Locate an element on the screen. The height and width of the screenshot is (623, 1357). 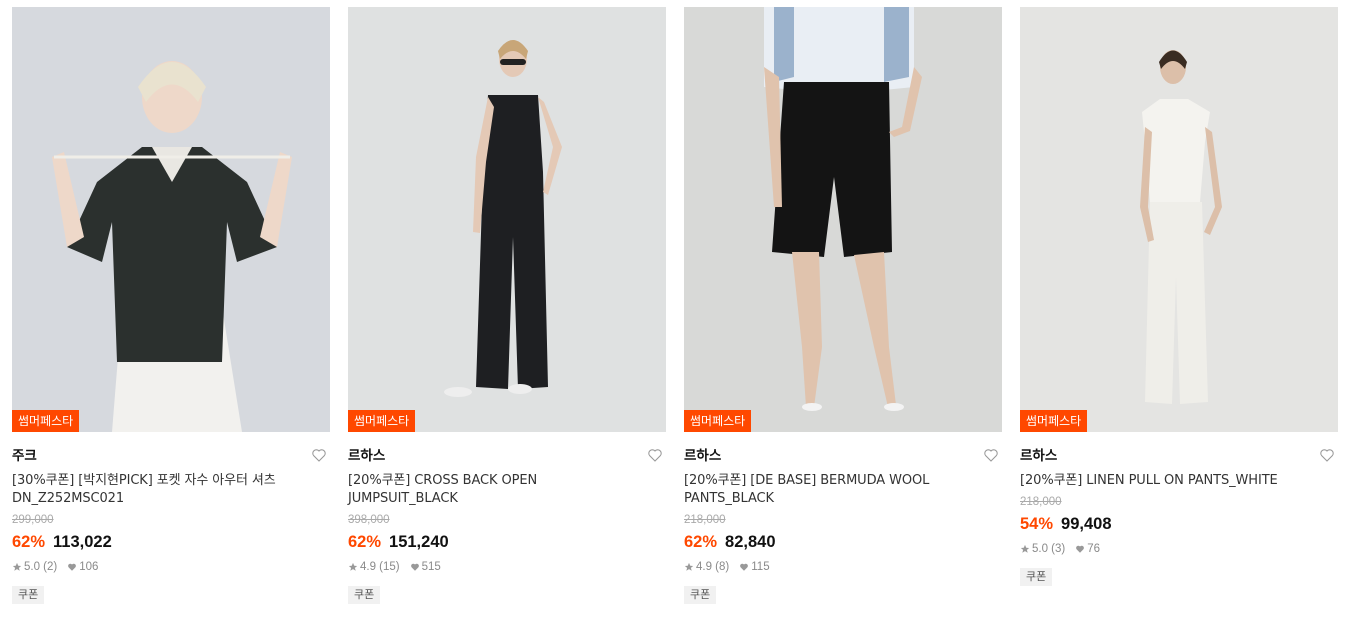
original-price: 398,000 is located at coordinates (369, 520).